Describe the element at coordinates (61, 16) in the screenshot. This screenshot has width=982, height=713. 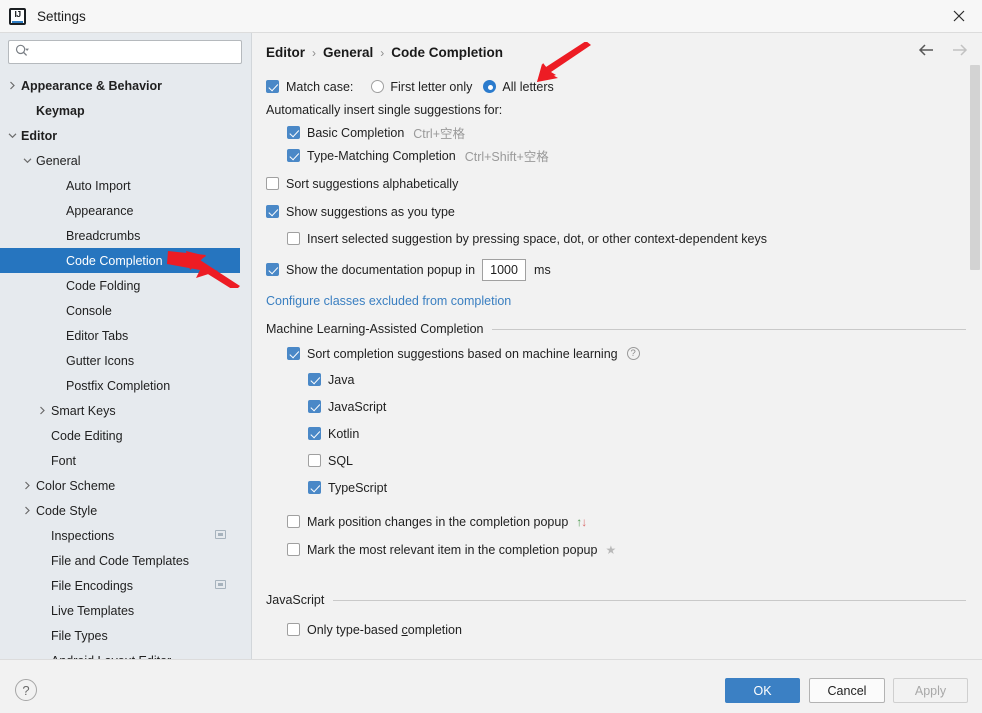
I see `window-title: Settings` at that location.